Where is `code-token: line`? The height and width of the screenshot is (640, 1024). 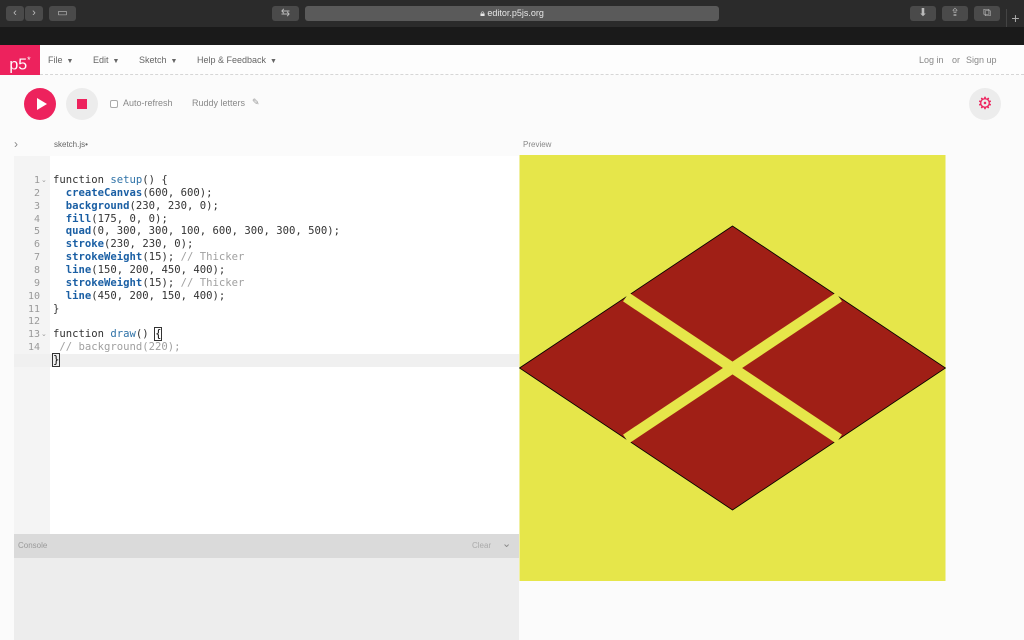 code-token: line is located at coordinates (78, 269).